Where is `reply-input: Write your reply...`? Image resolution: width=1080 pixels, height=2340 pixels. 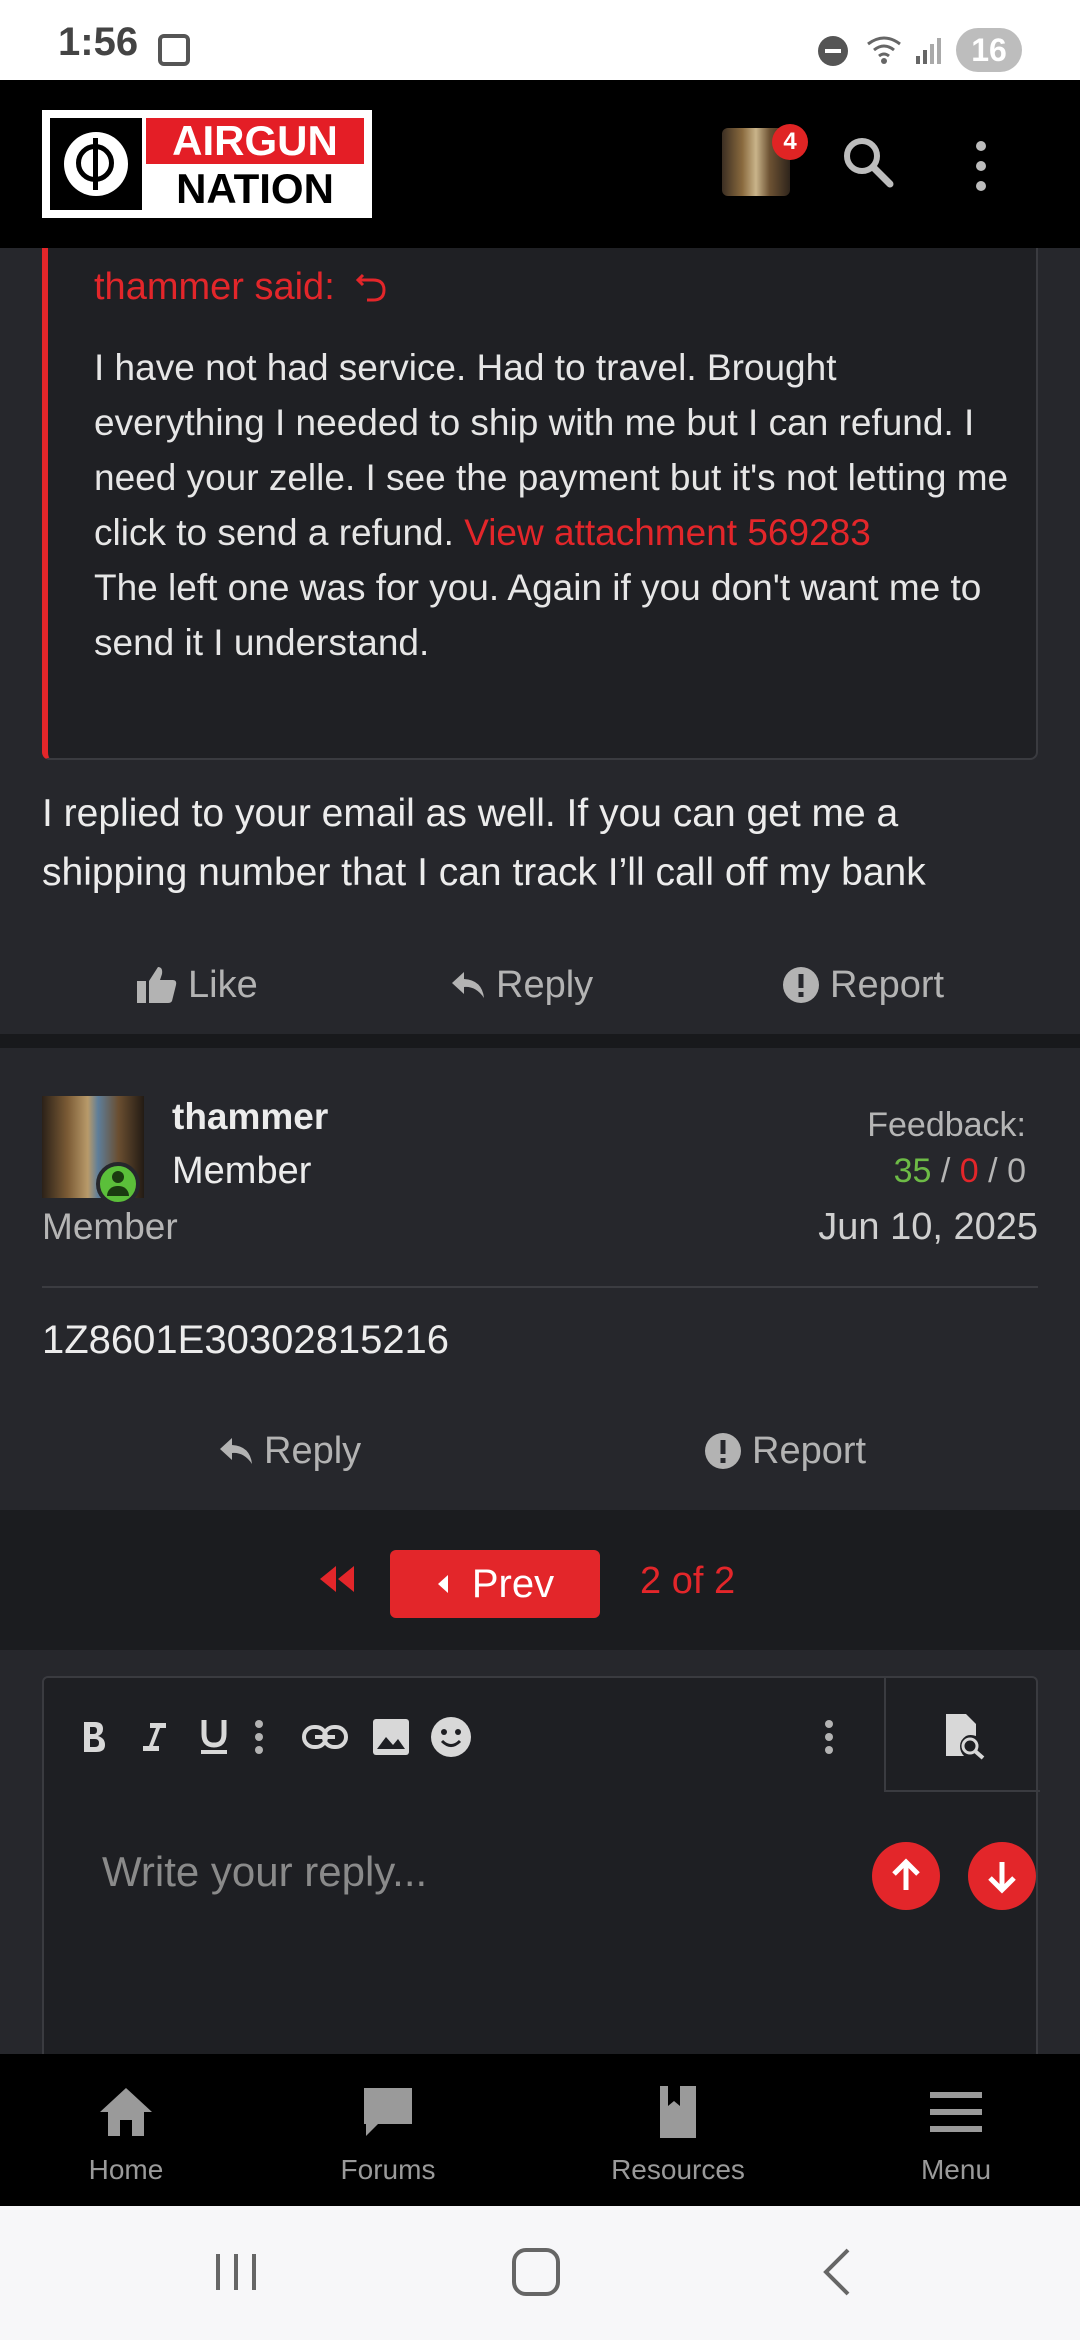
reply-input: Write your reply... is located at coordinates (264, 1872).